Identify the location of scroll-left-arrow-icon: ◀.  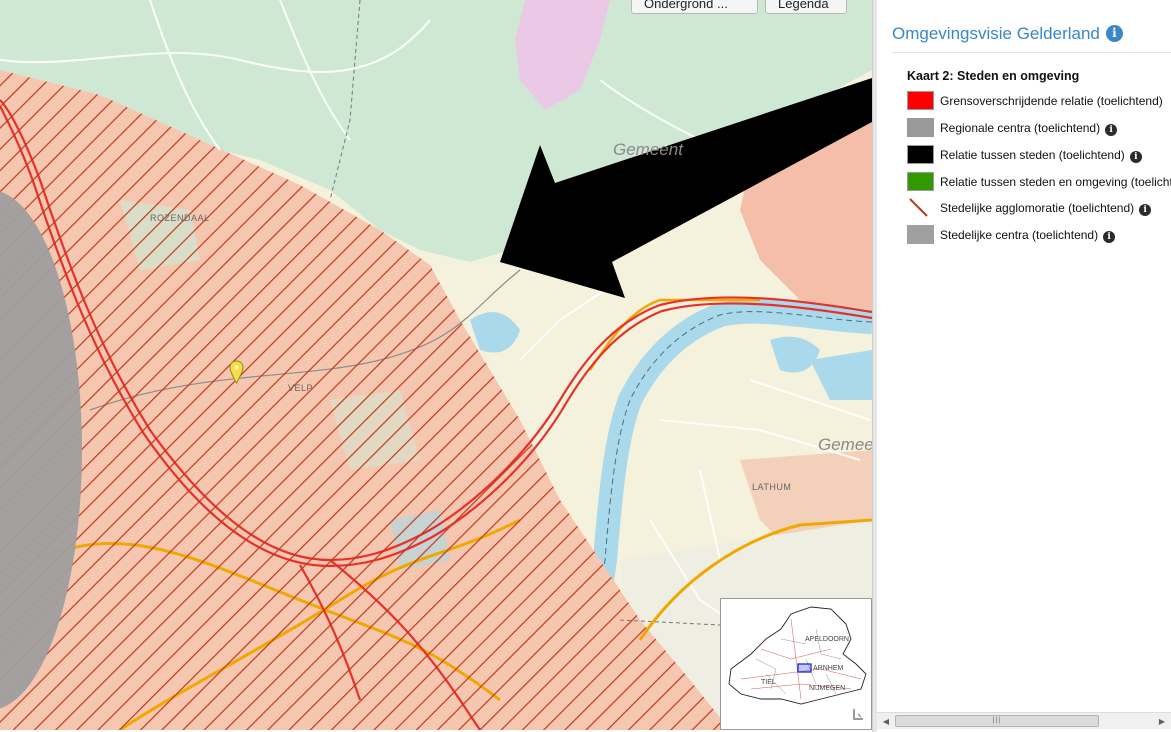
(886, 721).